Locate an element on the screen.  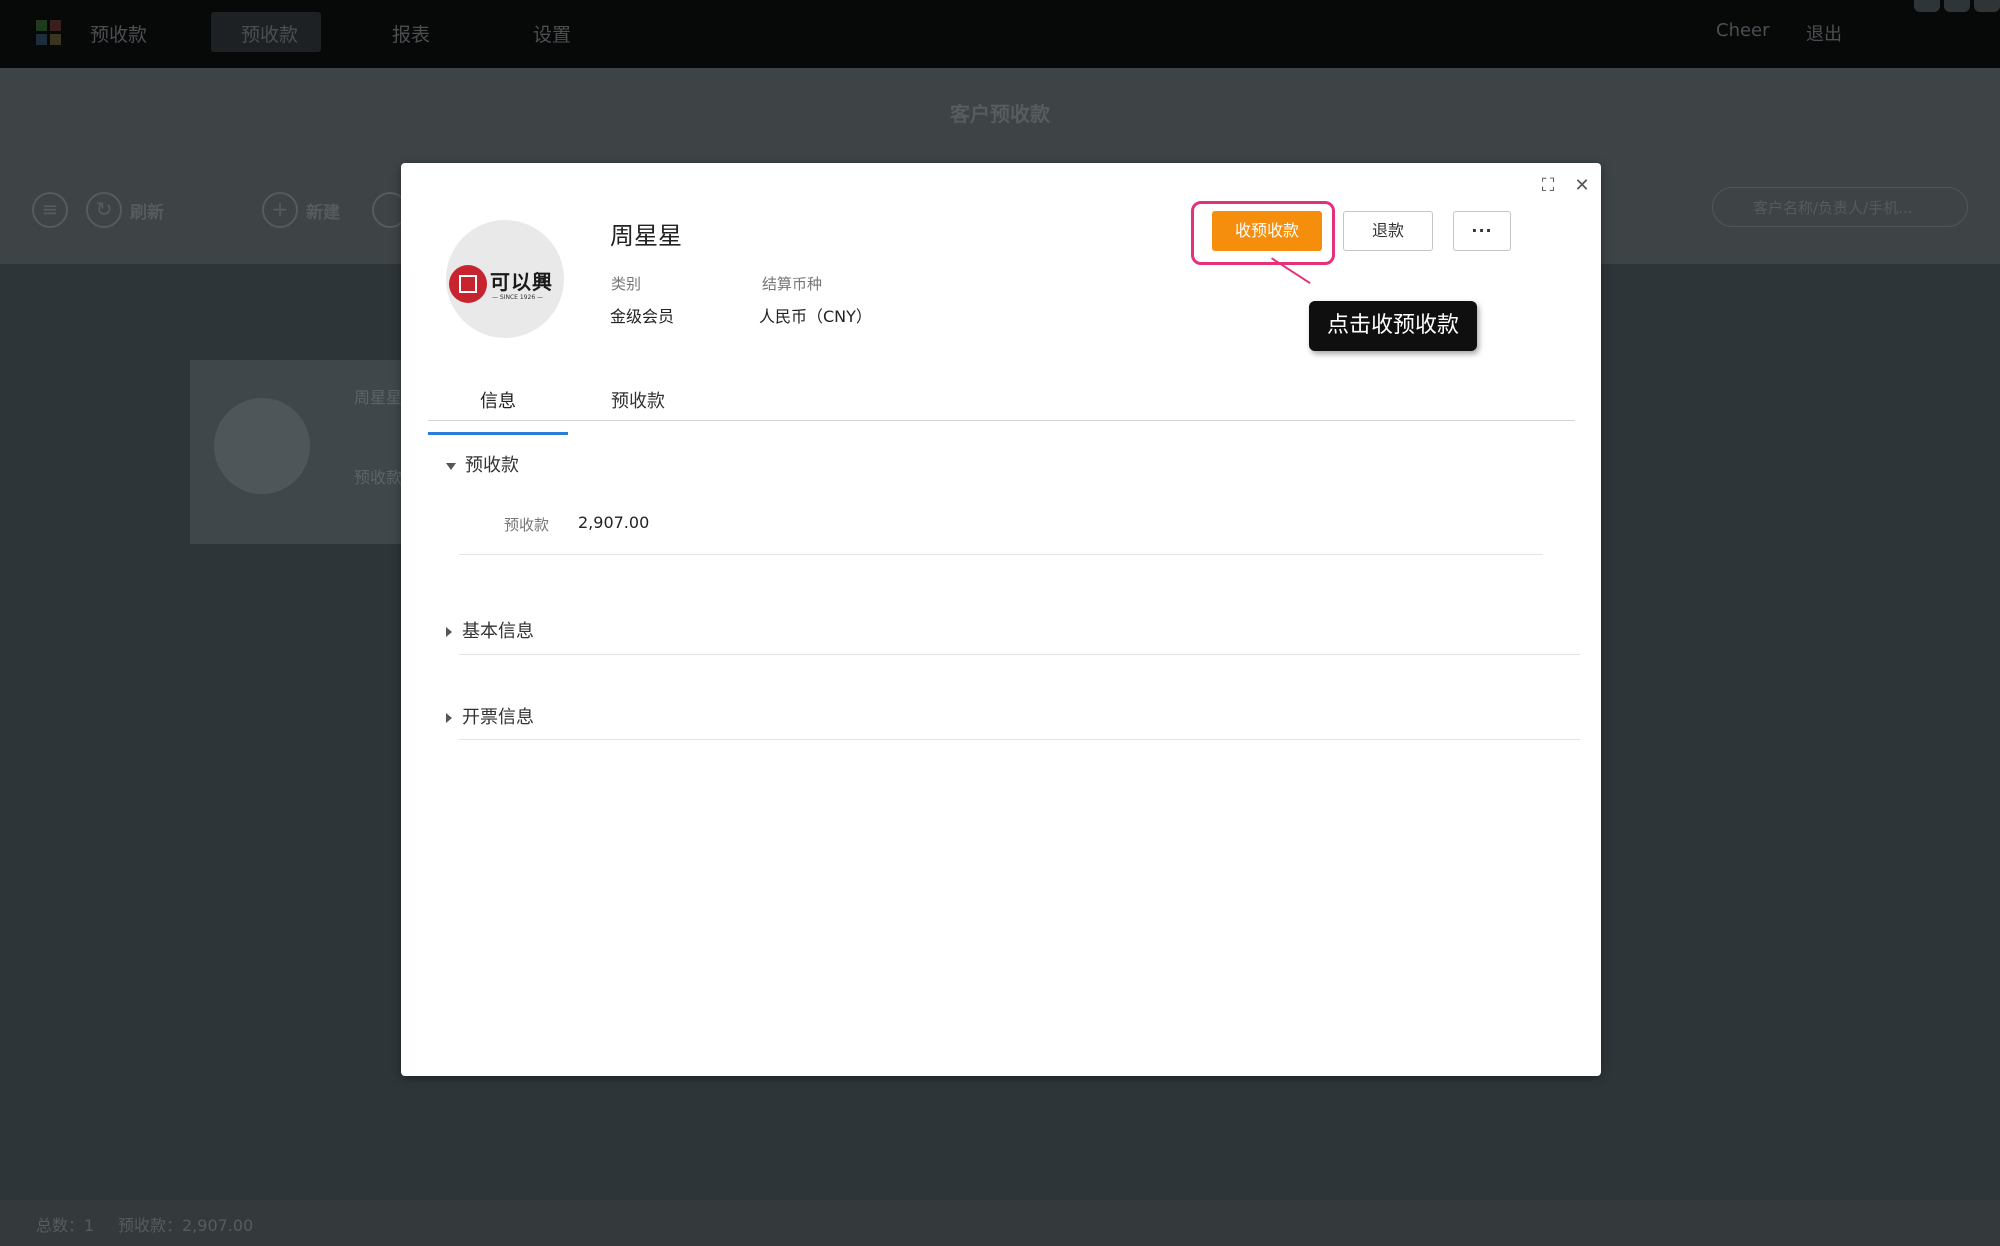
customer-card-field: 预收款 is located at coordinates (378, 477).